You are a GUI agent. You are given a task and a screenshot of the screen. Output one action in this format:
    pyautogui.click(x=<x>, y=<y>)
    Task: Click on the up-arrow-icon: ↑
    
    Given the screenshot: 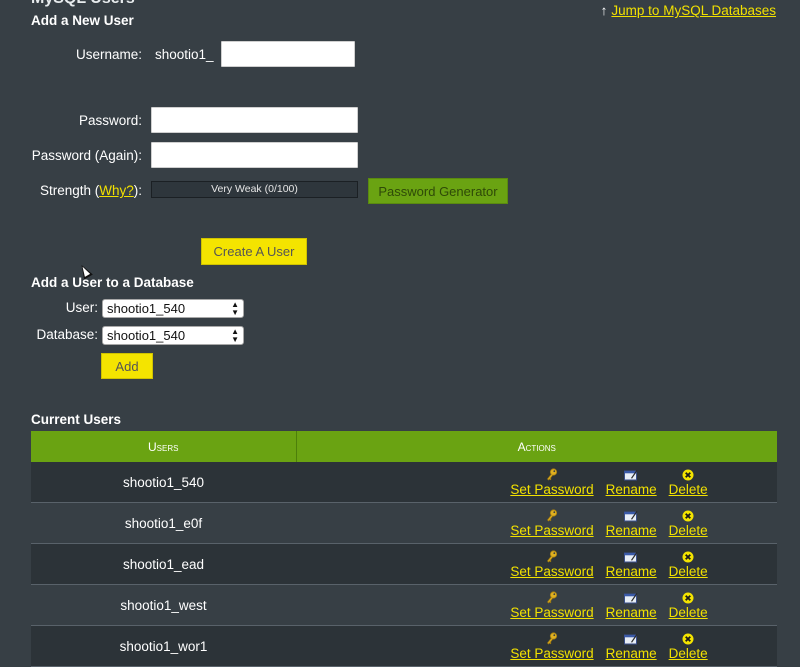 What is the action you would take?
    pyautogui.click(x=604, y=10)
    